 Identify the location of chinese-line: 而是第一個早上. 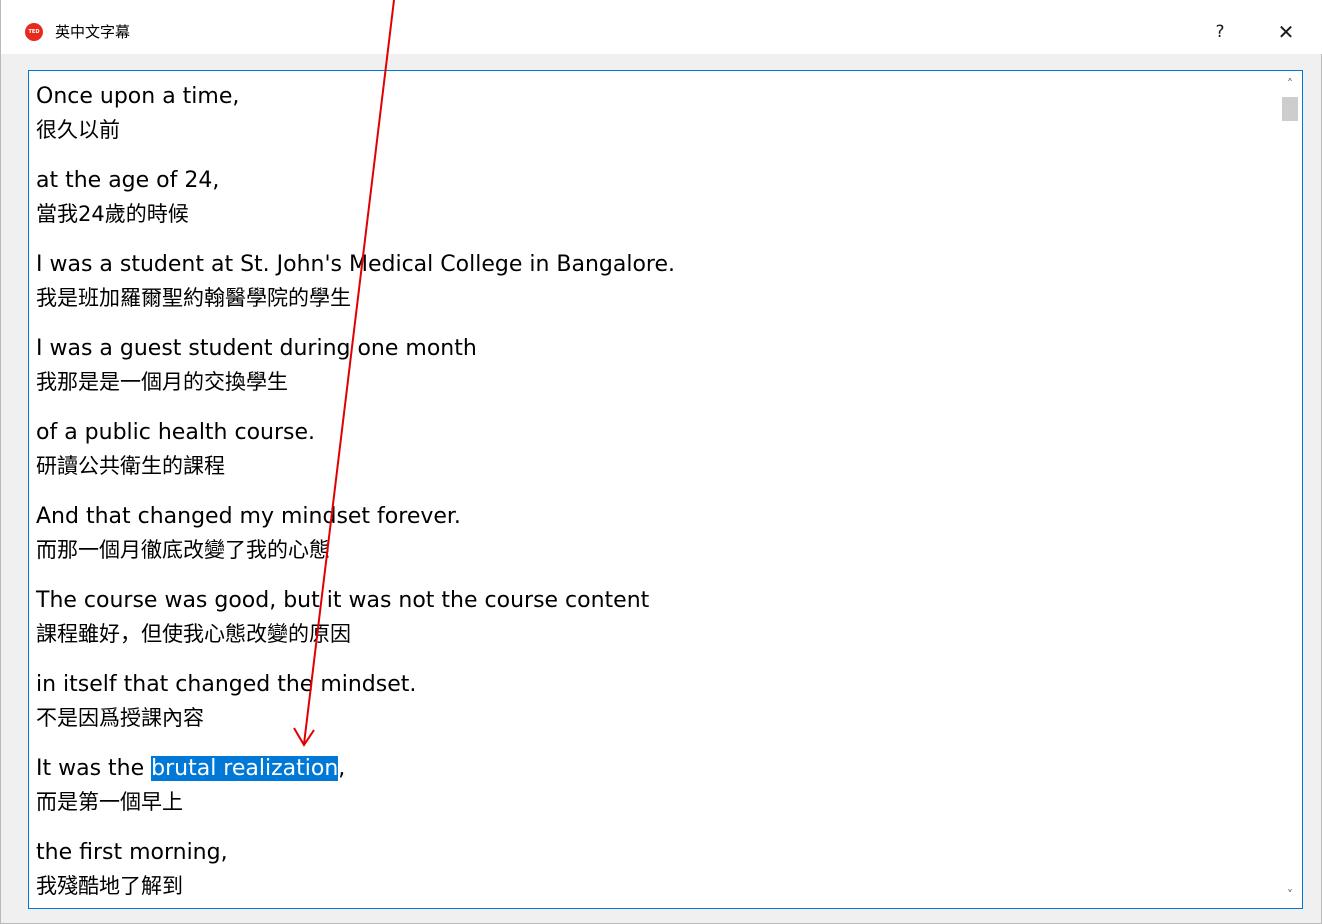
(651, 802).